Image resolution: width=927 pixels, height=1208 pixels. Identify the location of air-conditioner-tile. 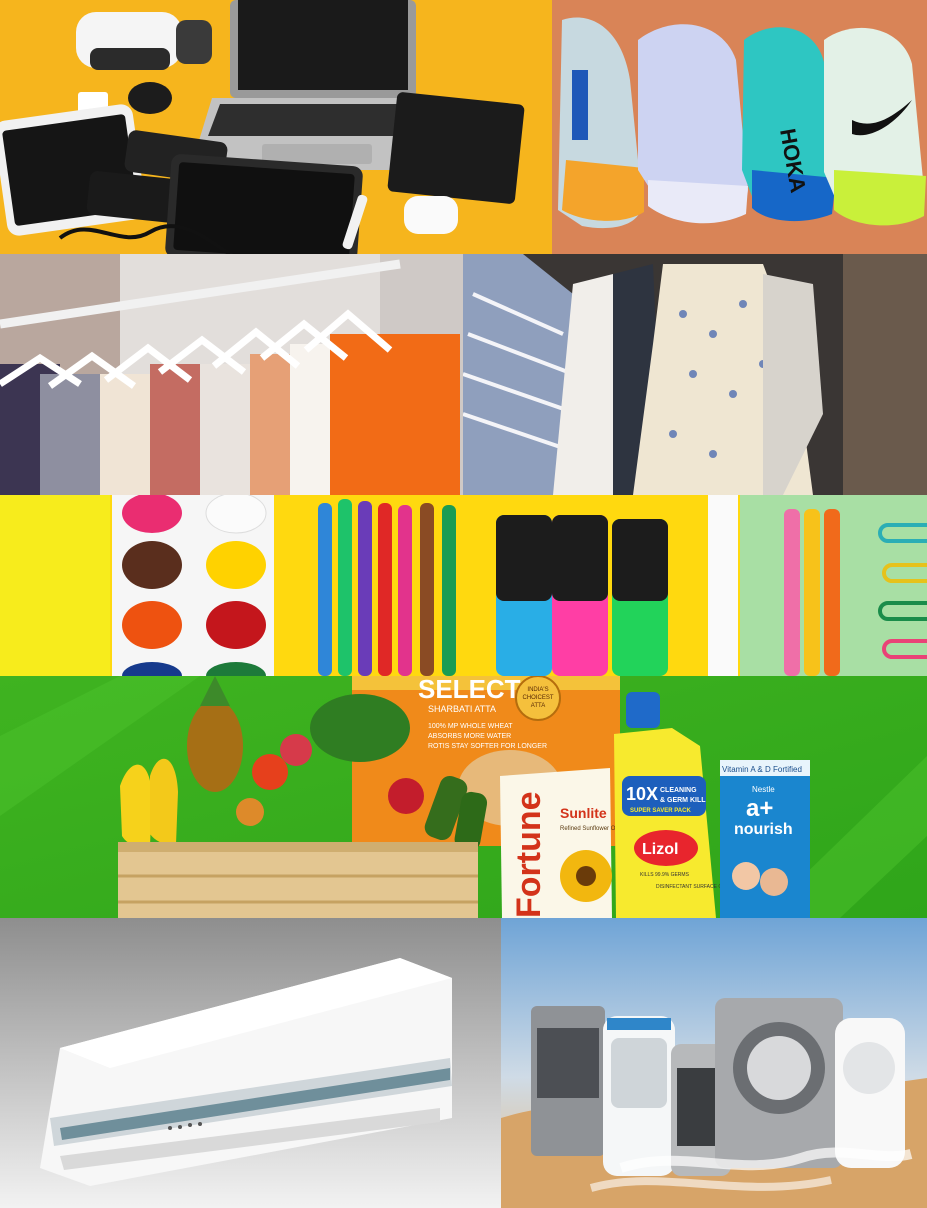
(250, 1063).